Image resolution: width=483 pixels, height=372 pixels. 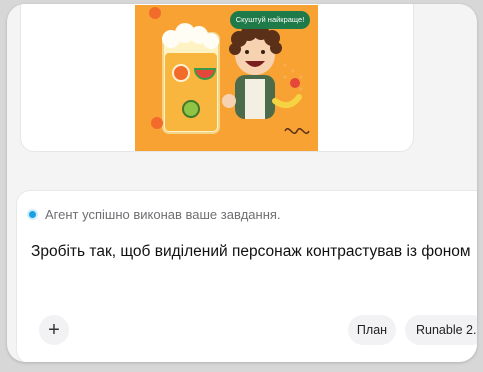 I want to click on plan-button: План, so click(x=372, y=330).